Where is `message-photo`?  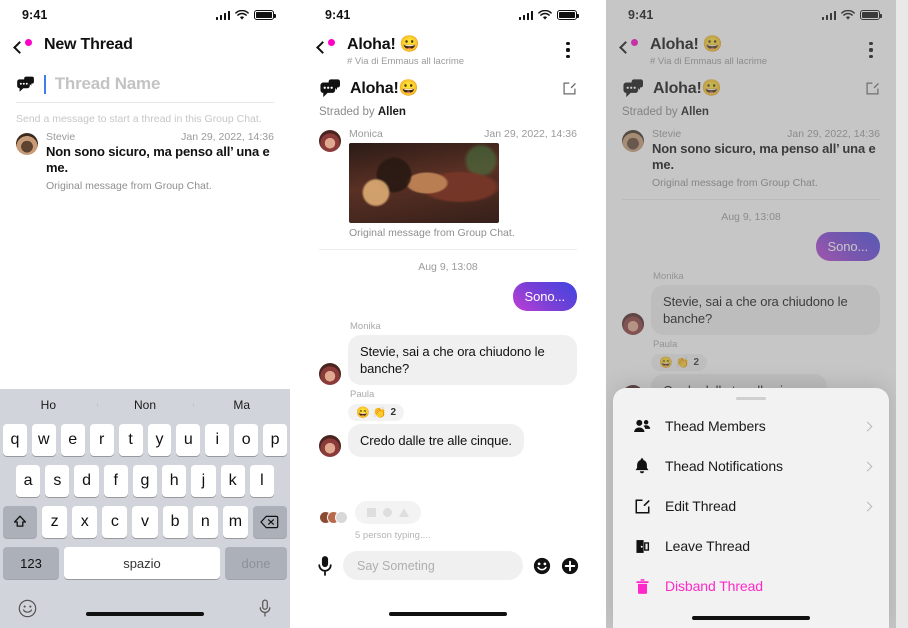 message-photo is located at coordinates (424, 183).